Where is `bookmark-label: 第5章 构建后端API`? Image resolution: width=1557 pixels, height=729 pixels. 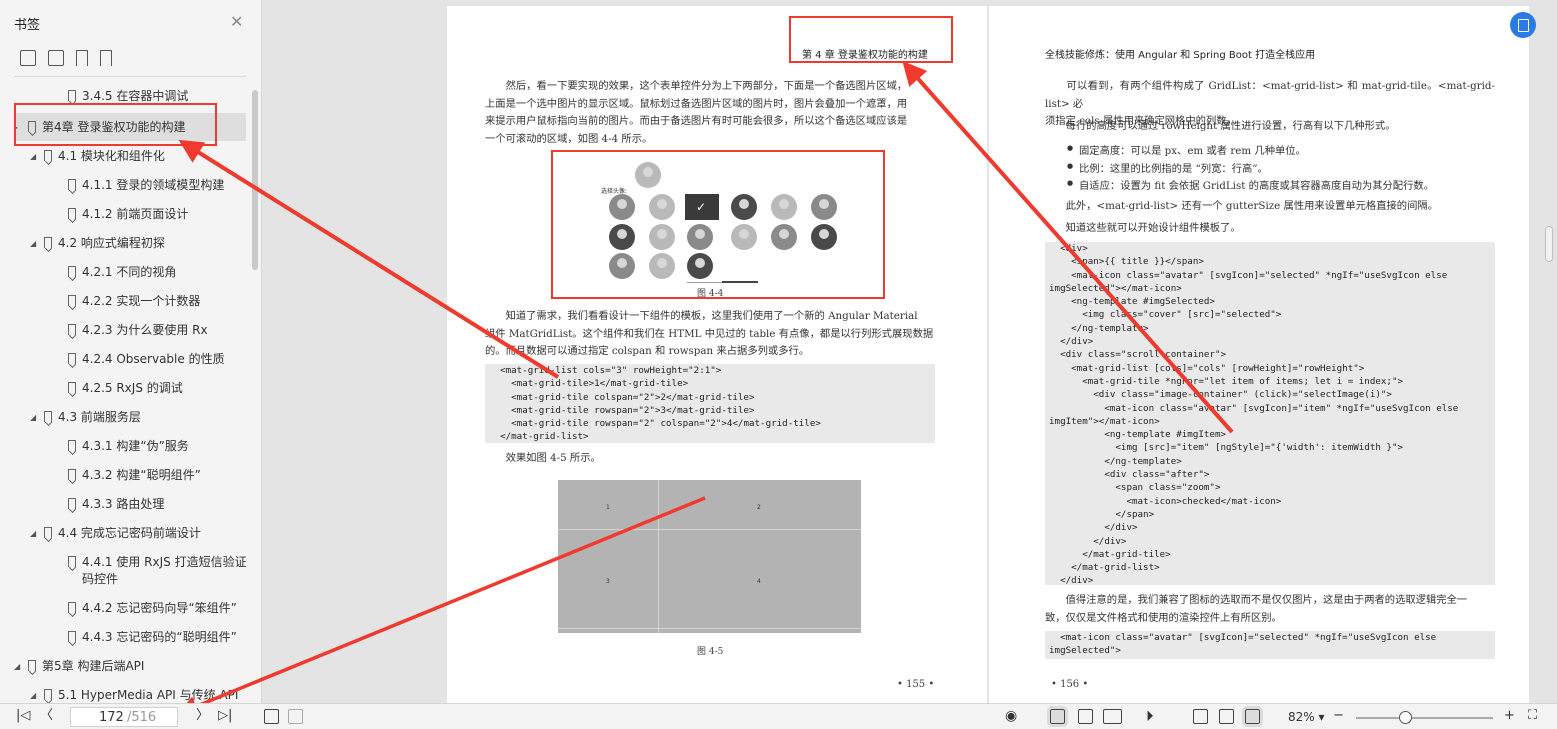 bookmark-label: 第5章 构建后端API is located at coordinates (93, 666).